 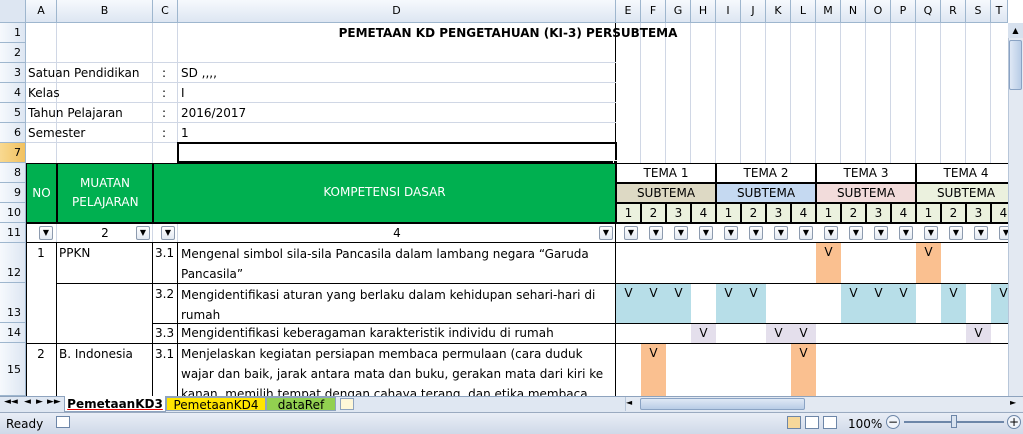 I want to click on row-header-10: 10, so click(x=13, y=213).